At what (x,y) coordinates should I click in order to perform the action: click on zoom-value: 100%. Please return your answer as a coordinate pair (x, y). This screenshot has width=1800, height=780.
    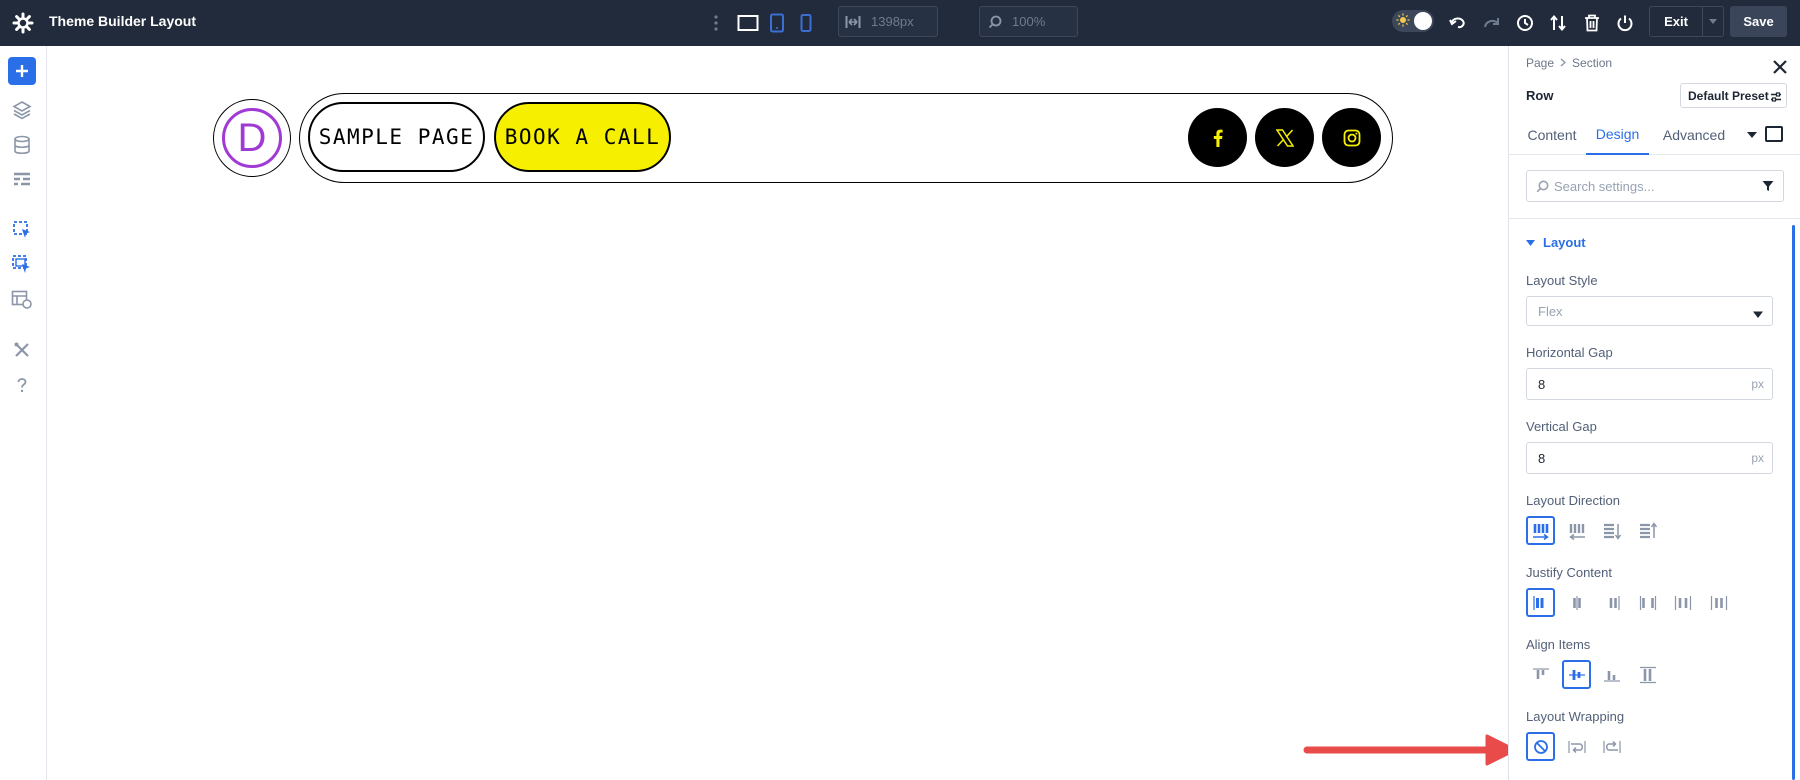
    Looking at the image, I should click on (1029, 21).